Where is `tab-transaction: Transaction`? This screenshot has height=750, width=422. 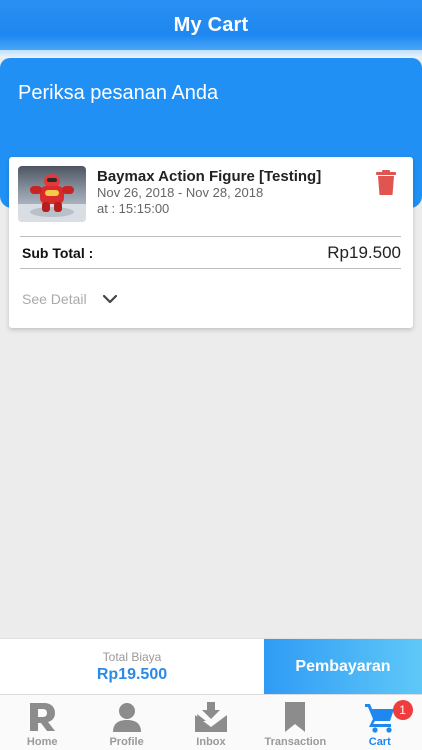 tab-transaction: Transaction is located at coordinates (295, 722).